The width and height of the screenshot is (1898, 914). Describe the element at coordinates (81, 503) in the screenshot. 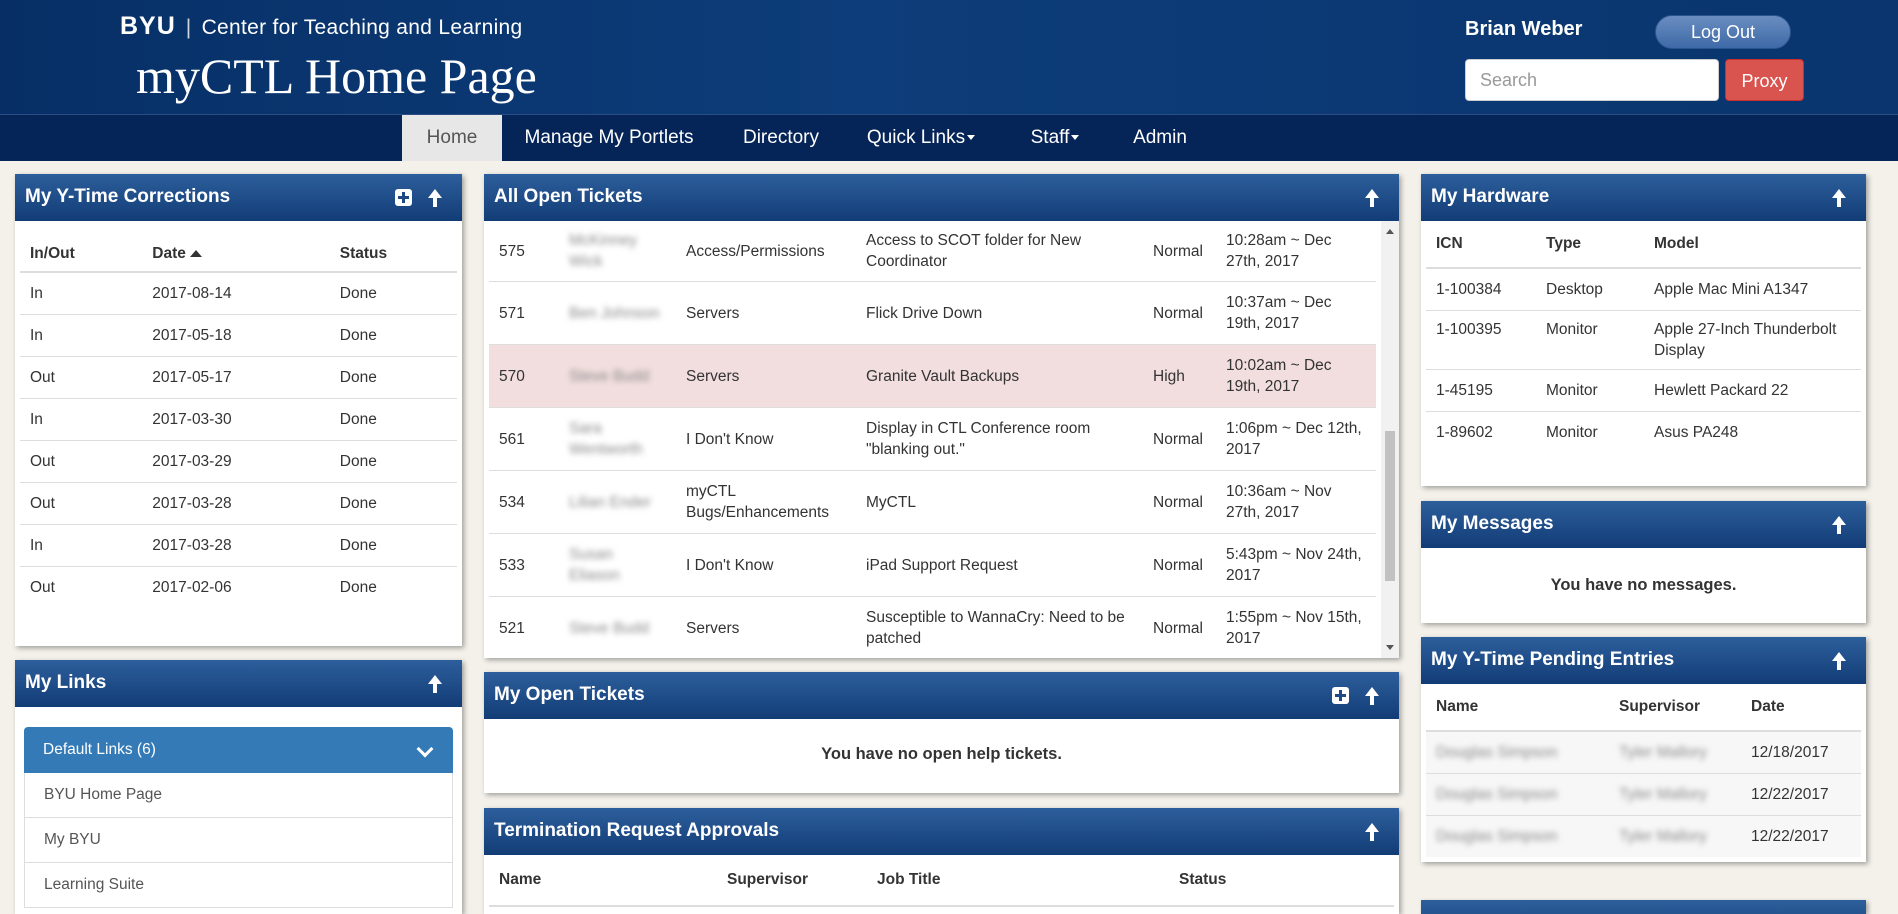

I see `cell: Out` at that location.